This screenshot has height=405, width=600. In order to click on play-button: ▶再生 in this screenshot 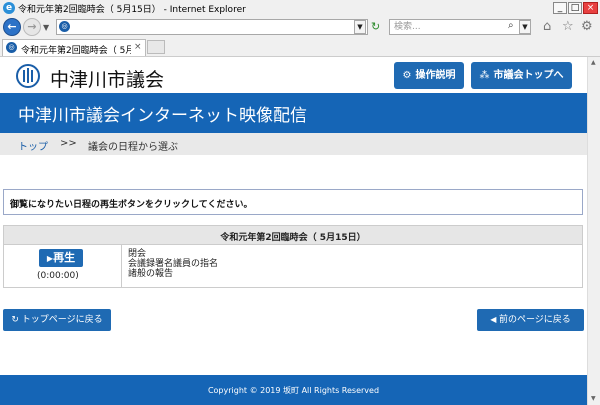, I will do `click(61, 258)`.